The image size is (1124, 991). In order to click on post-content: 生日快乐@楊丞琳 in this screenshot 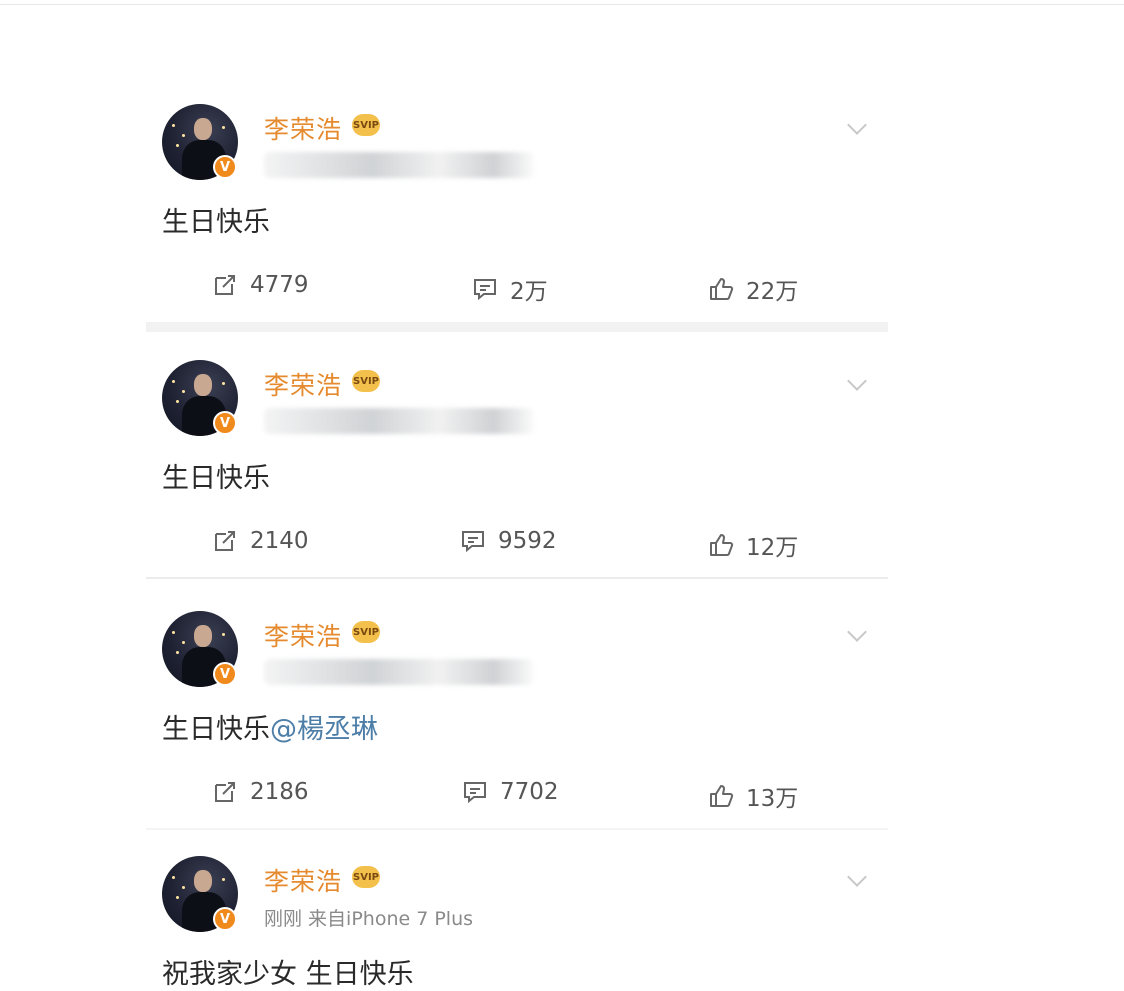, I will do `click(270, 729)`.